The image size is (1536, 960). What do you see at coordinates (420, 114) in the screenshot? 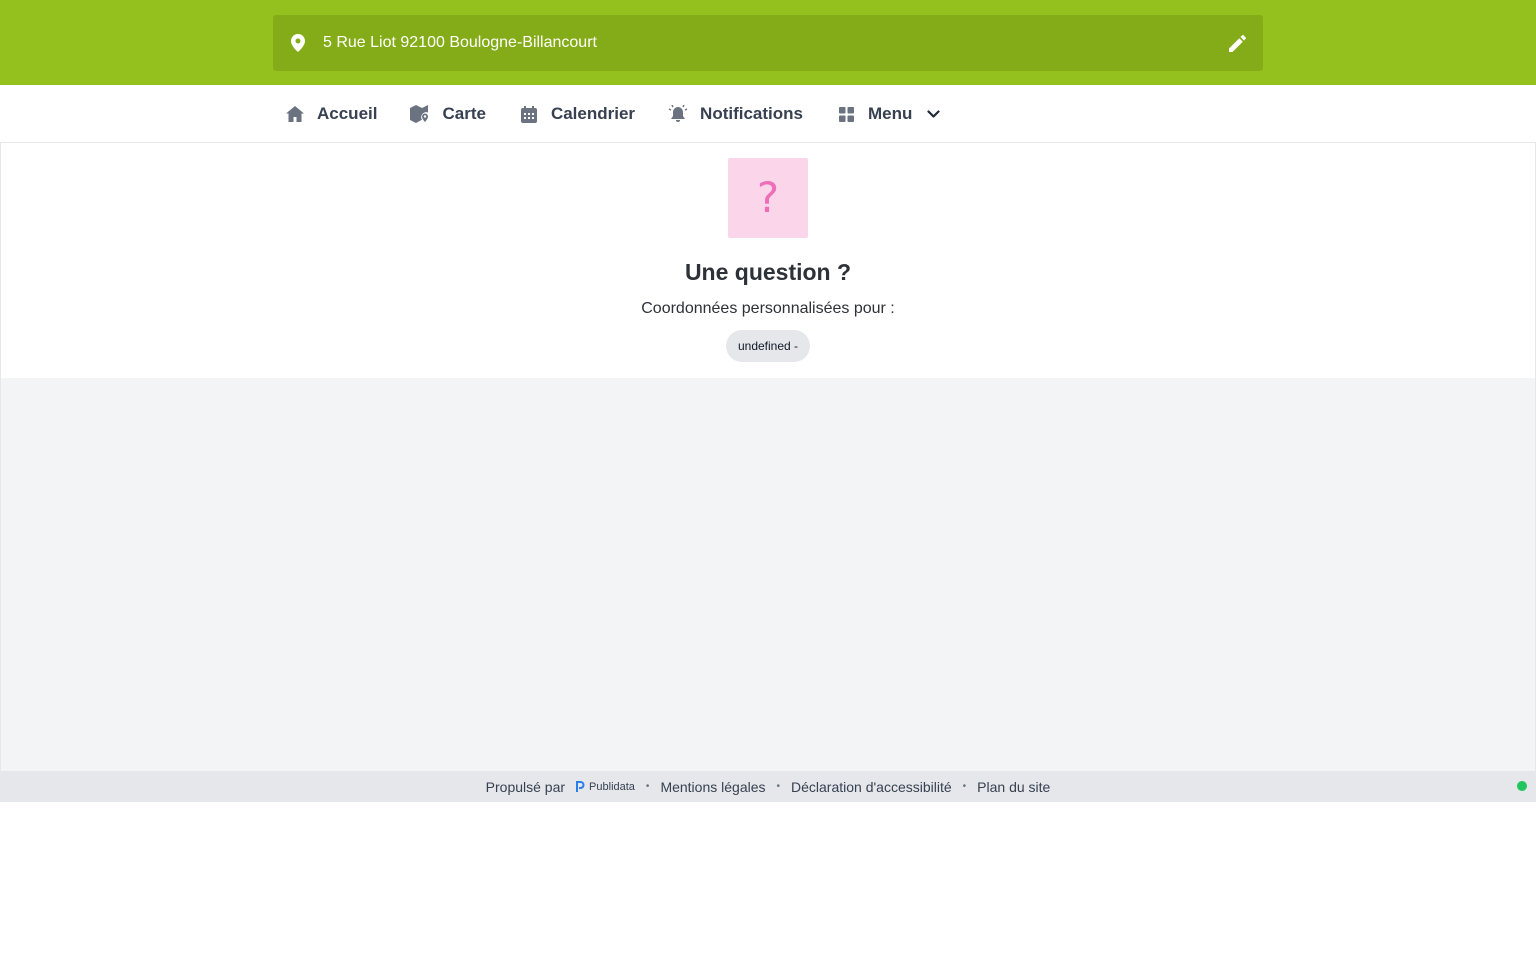
I see `map-icon` at bounding box center [420, 114].